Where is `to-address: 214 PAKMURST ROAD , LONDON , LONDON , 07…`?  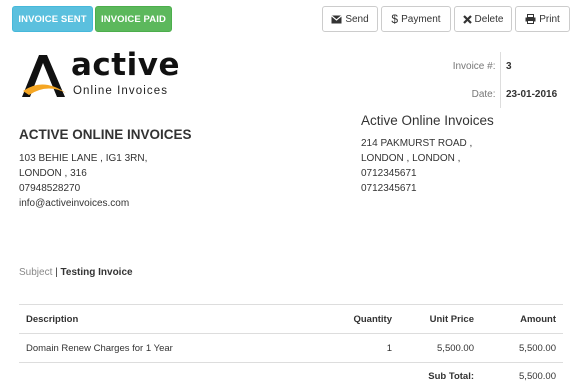
to-address: 214 PAKMURST ROAD , LONDON , LONDON , 07… is located at coordinates (416, 166).